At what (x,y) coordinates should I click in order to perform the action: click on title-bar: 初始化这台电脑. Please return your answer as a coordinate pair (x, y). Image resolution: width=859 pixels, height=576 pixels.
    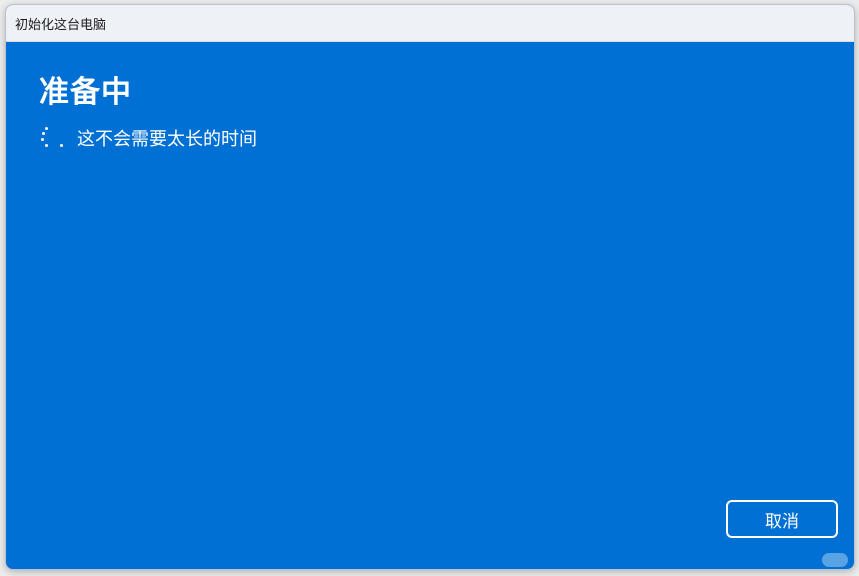
    Looking at the image, I should click on (430, 23).